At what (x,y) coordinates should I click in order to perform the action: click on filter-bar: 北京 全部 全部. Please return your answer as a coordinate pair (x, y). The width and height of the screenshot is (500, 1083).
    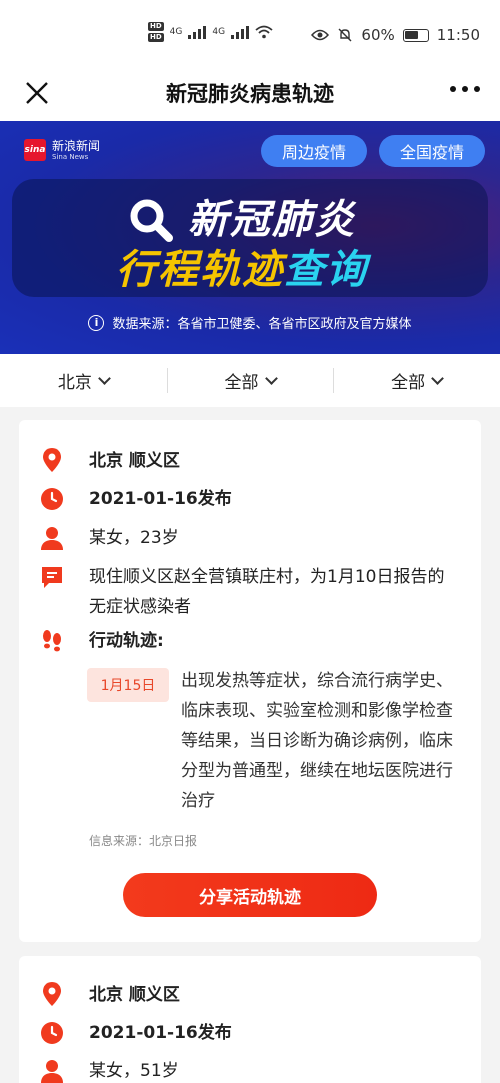
    Looking at the image, I should click on (250, 380).